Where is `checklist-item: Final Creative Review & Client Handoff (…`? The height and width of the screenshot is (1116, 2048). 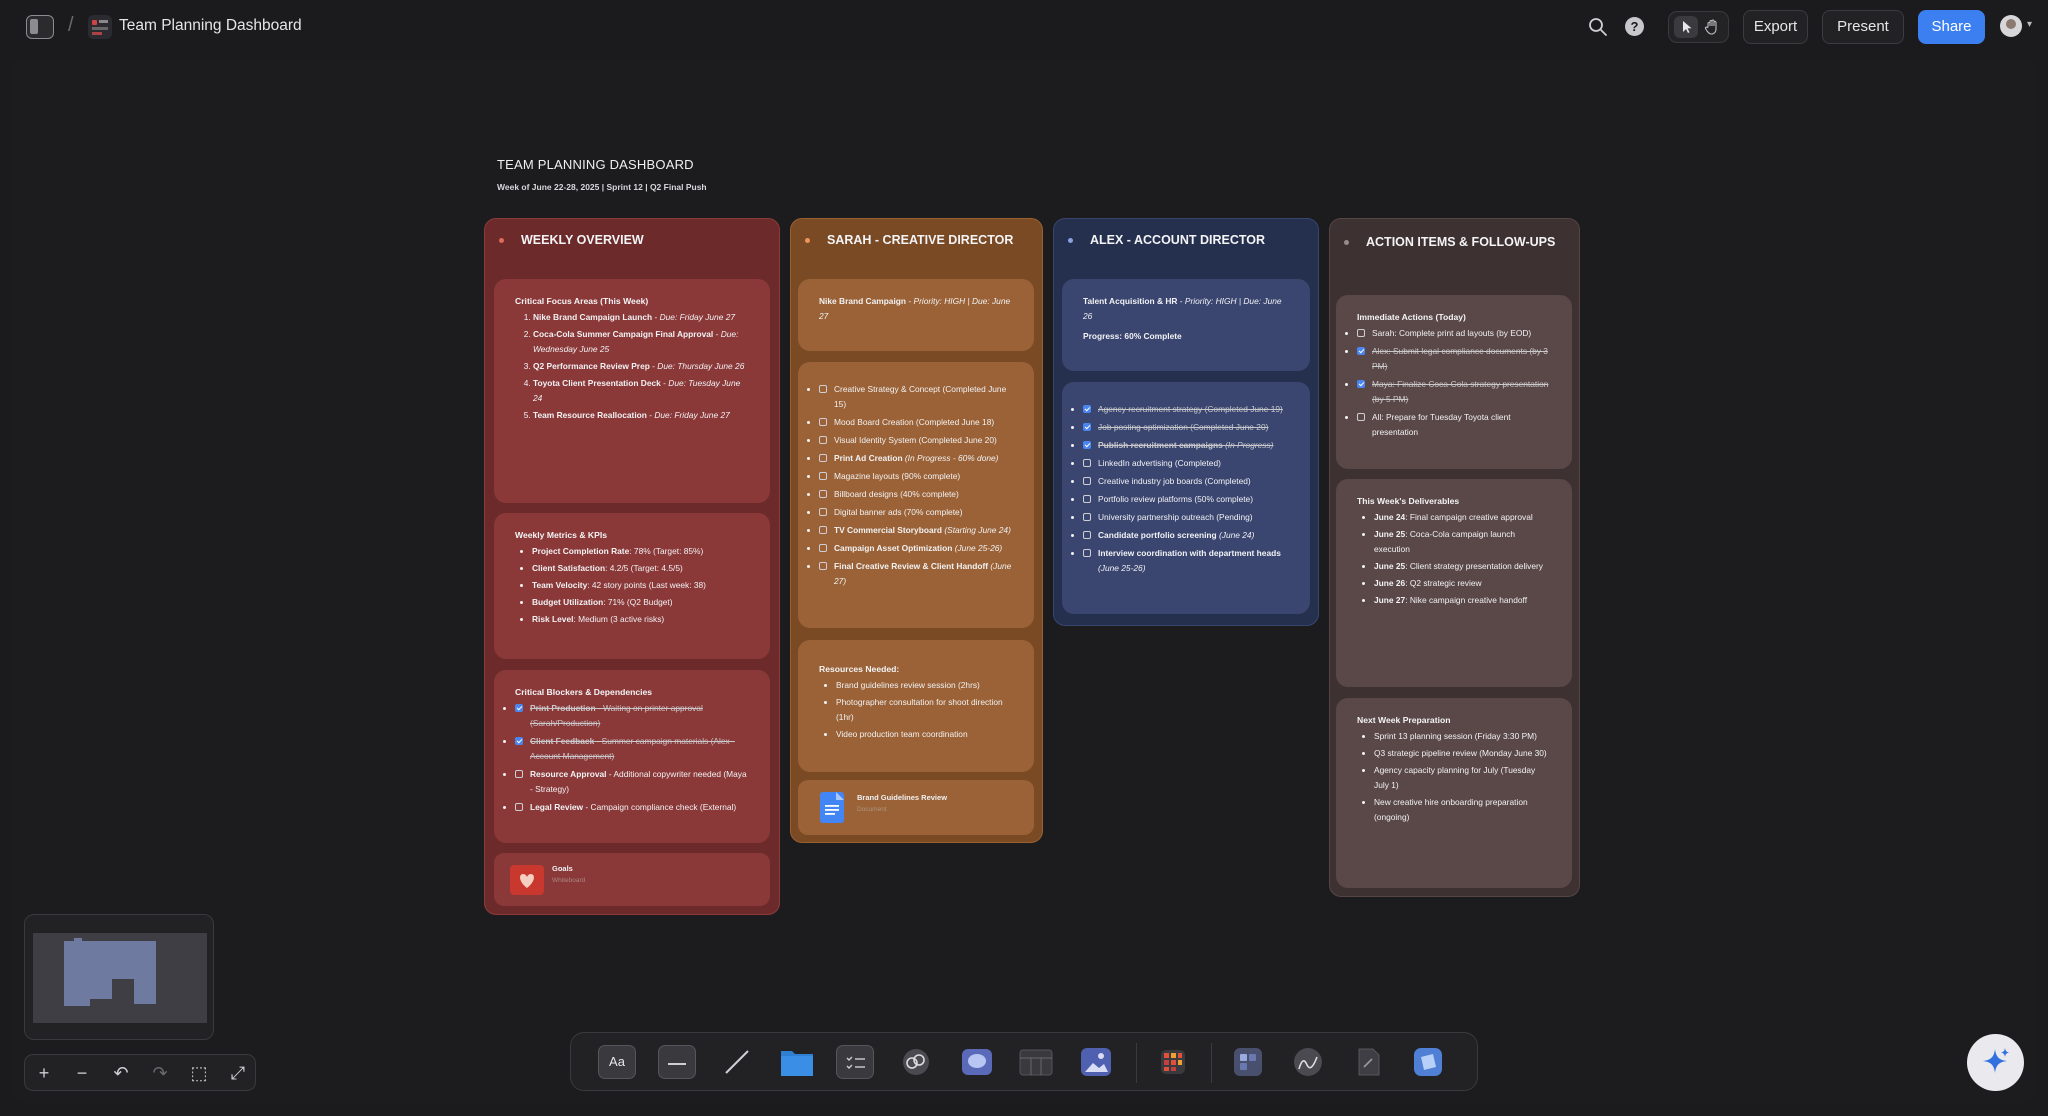 checklist-item: Final Creative Review & Client Handoff (… is located at coordinates (916, 574).